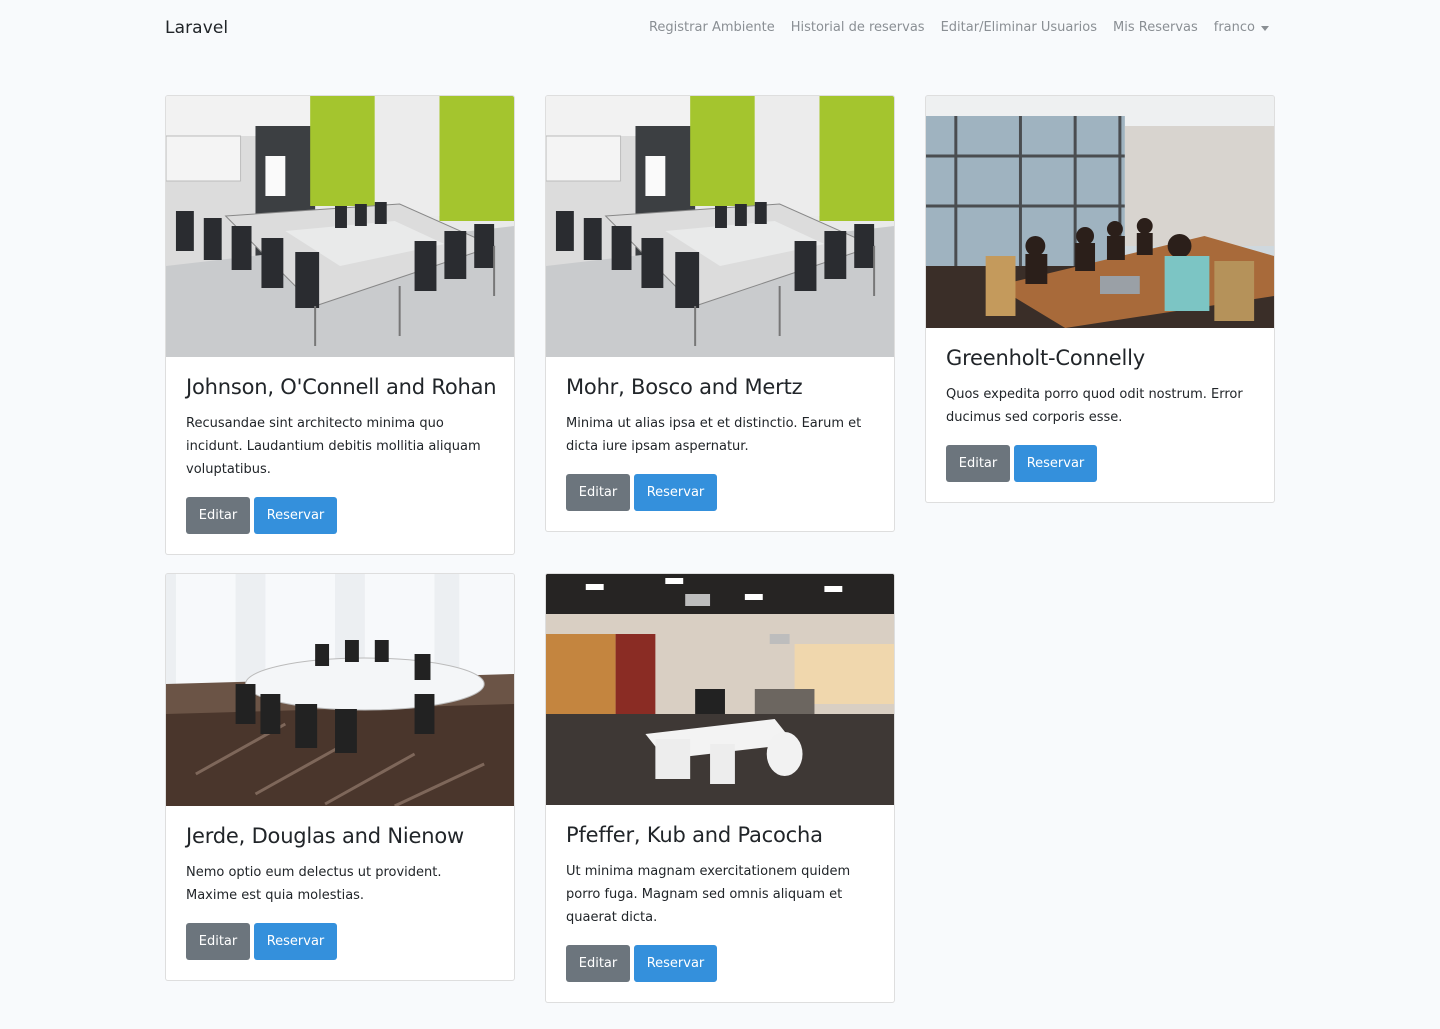 The image size is (1440, 1029). I want to click on card-title: Mohr, Bosco and Mertz, so click(684, 387).